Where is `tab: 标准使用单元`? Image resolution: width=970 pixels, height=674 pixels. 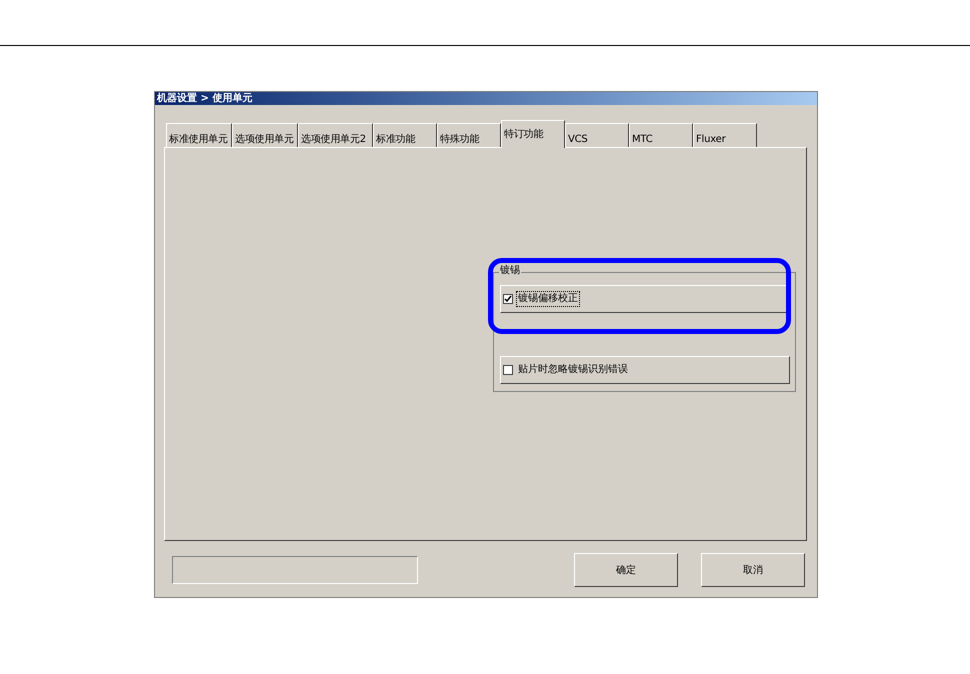 tab: 标准使用单元 is located at coordinates (199, 135).